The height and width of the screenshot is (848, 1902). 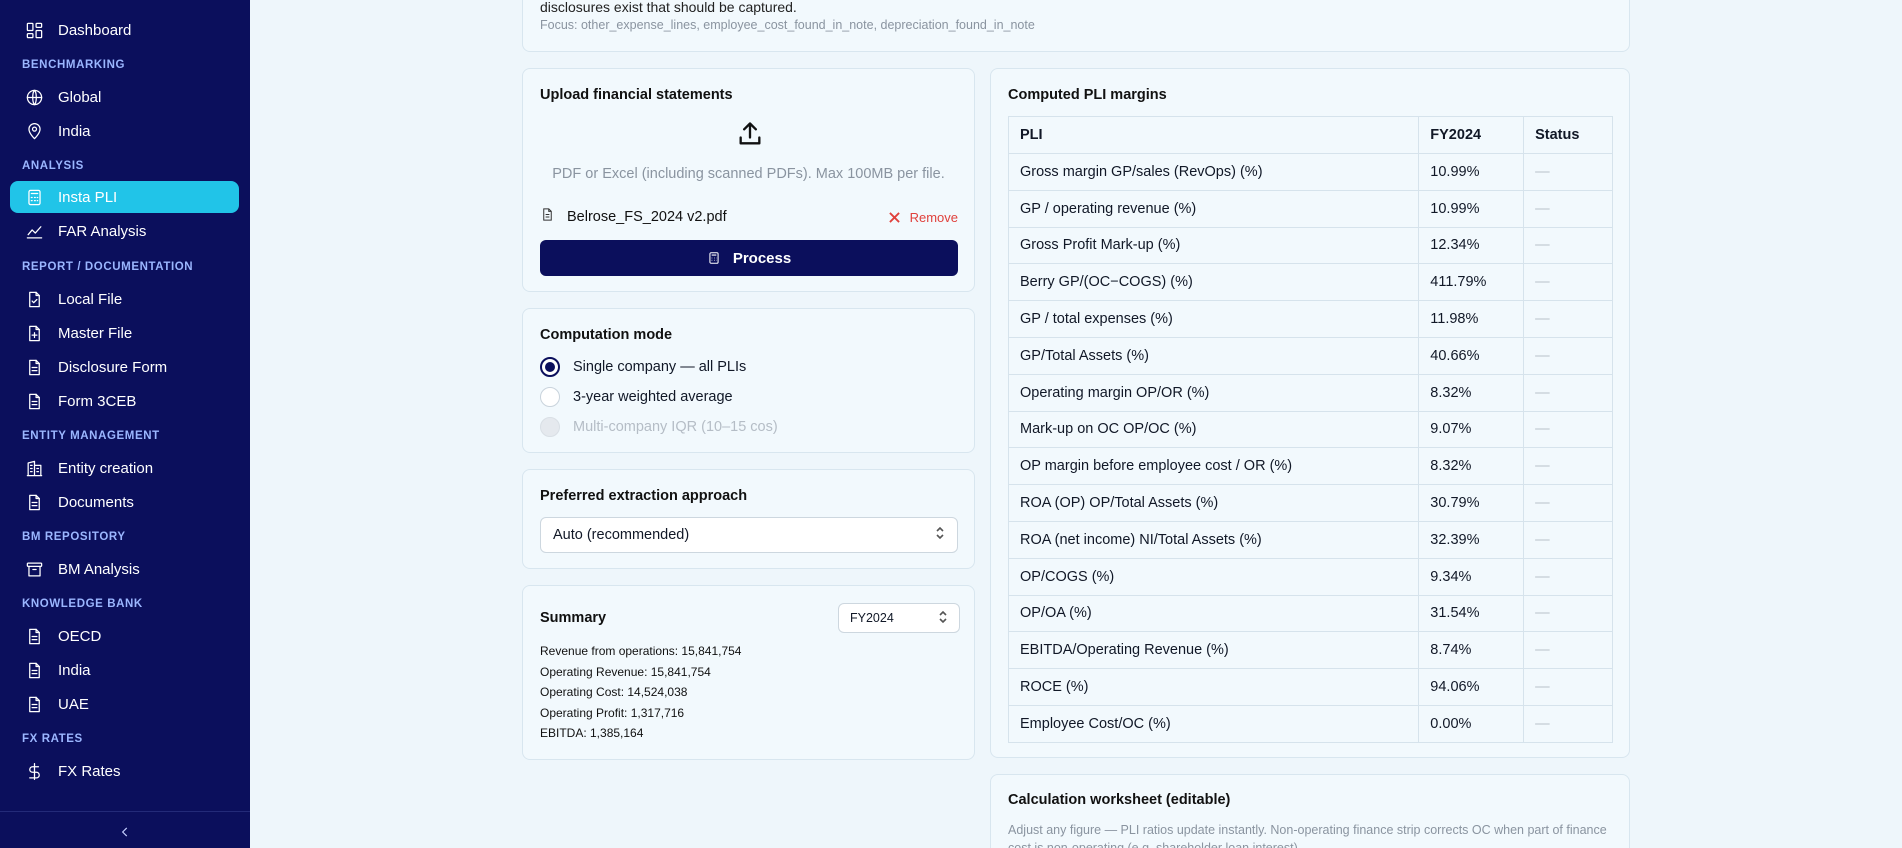 What do you see at coordinates (52, 739) in the screenshot?
I see `section-fx-rates: FX RATES` at bounding box center [52, 739].